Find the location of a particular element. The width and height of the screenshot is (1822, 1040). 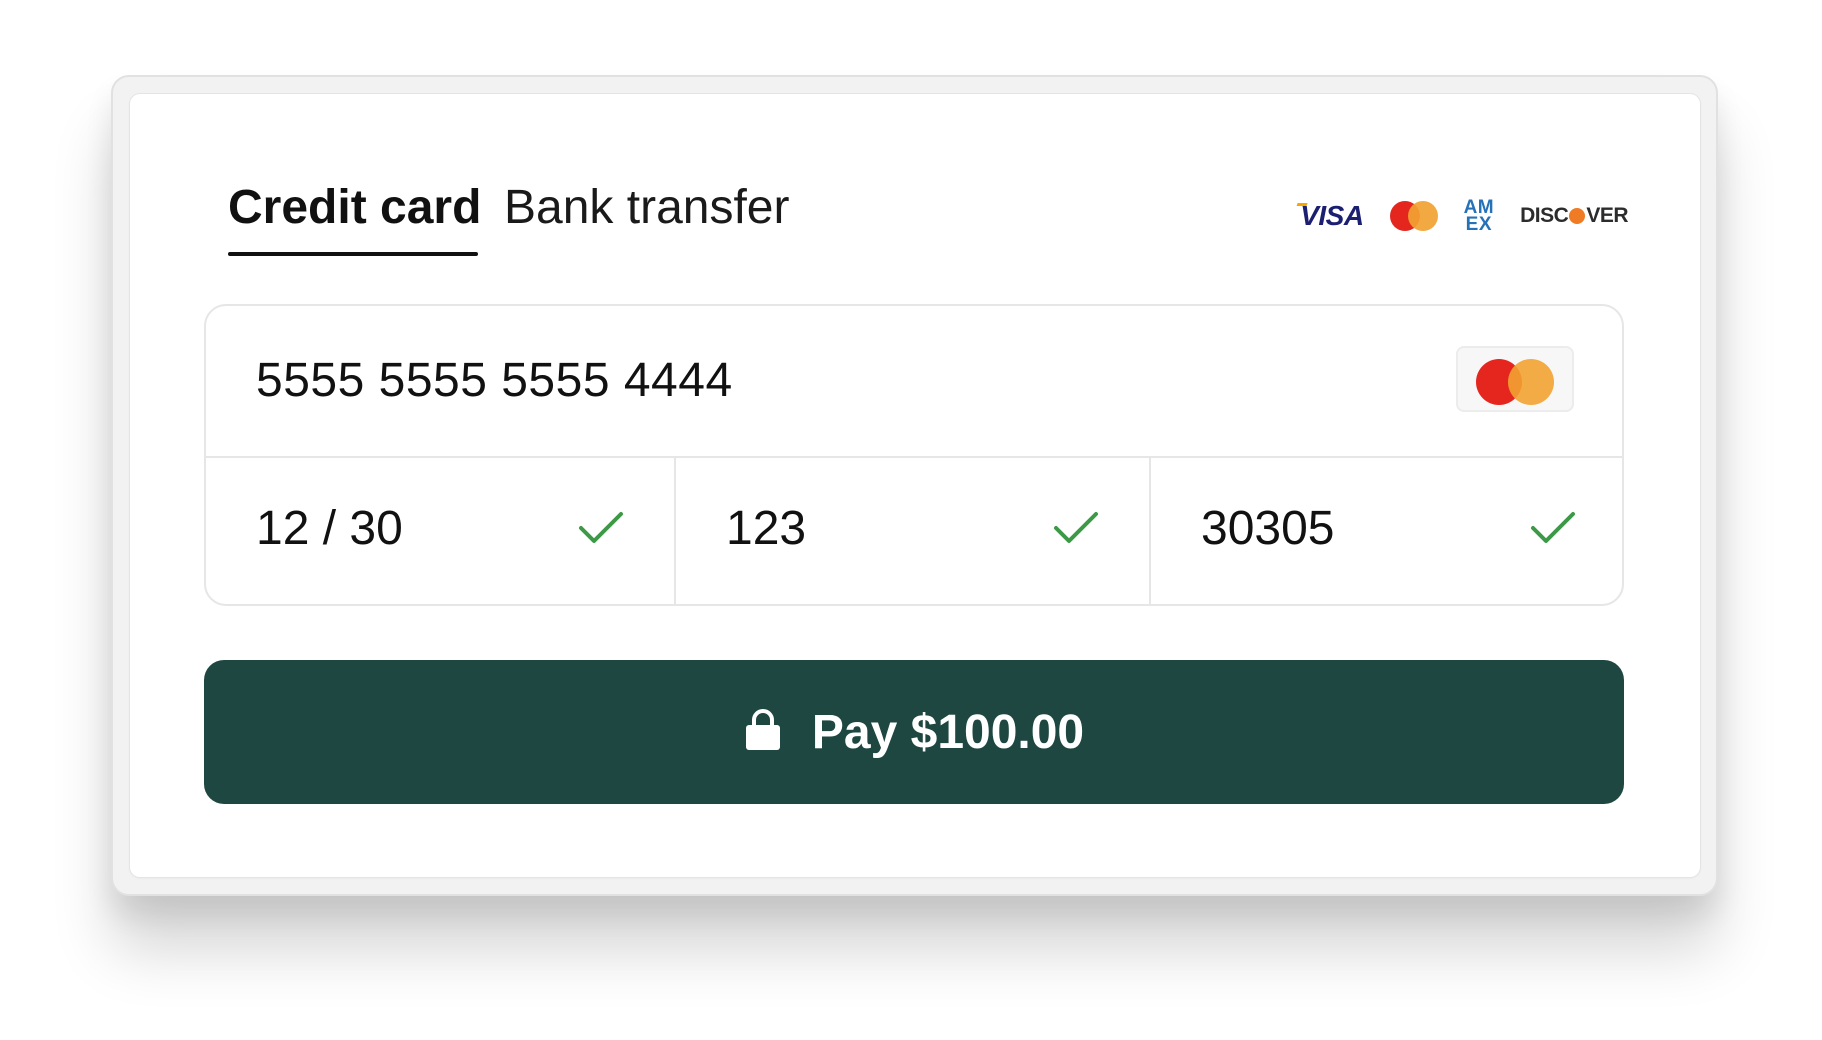

cvc-field is located at coordinates (913, 531).